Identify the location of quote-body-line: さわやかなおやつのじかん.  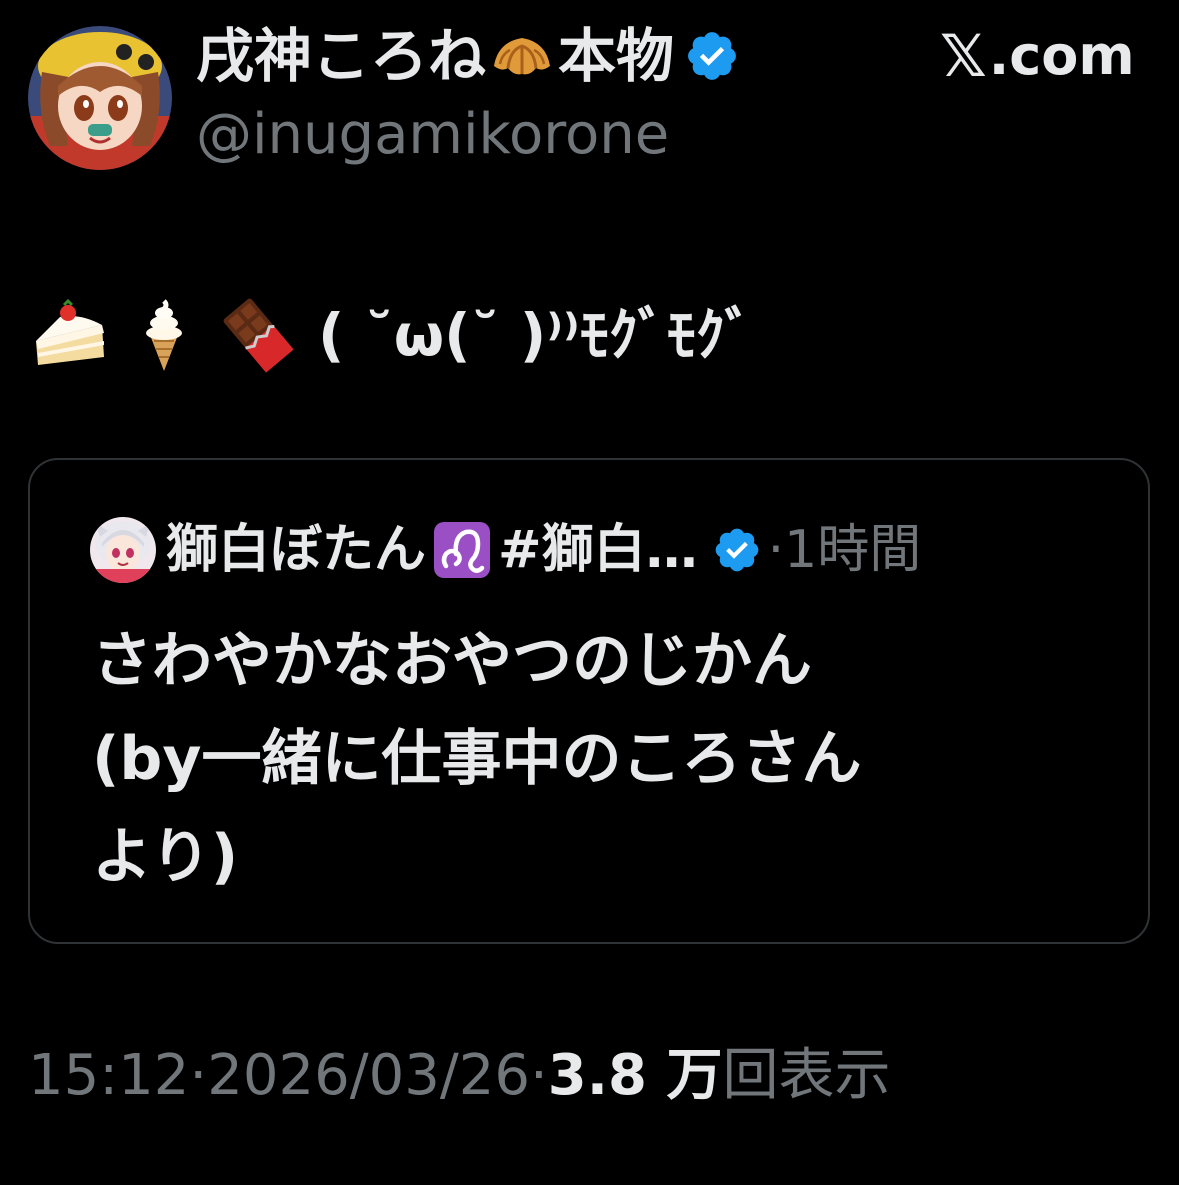
(452, 661).